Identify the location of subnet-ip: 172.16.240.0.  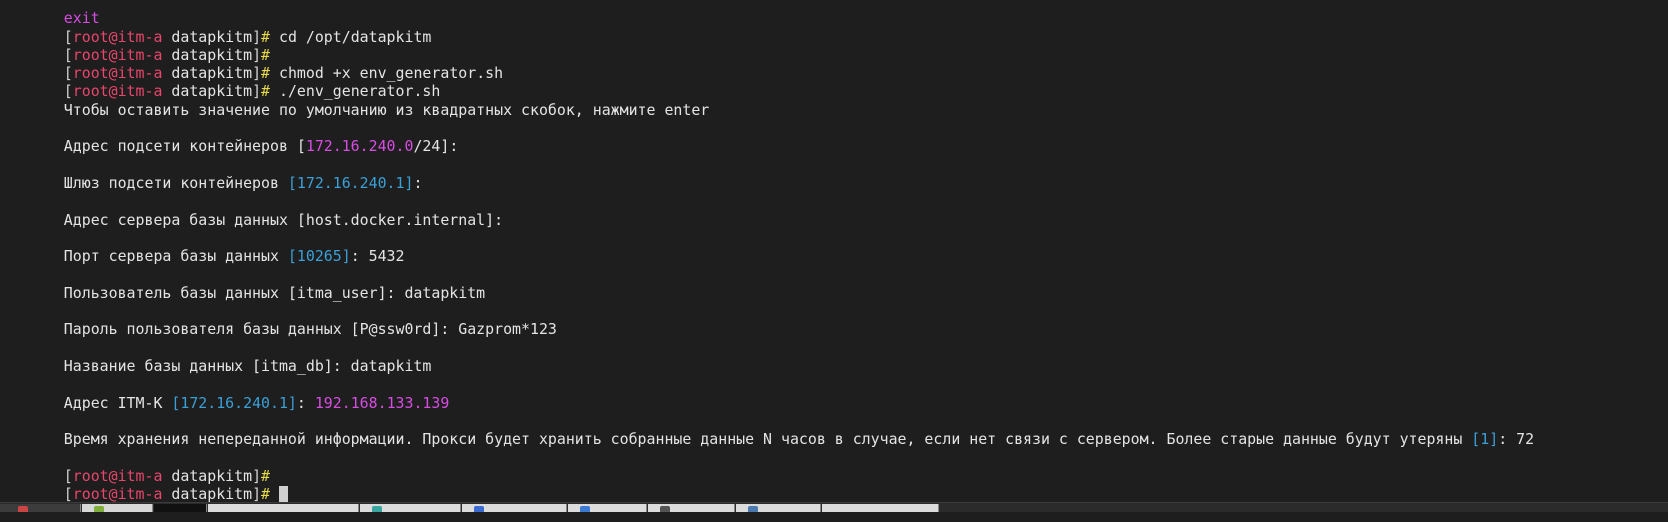
(359, 146).